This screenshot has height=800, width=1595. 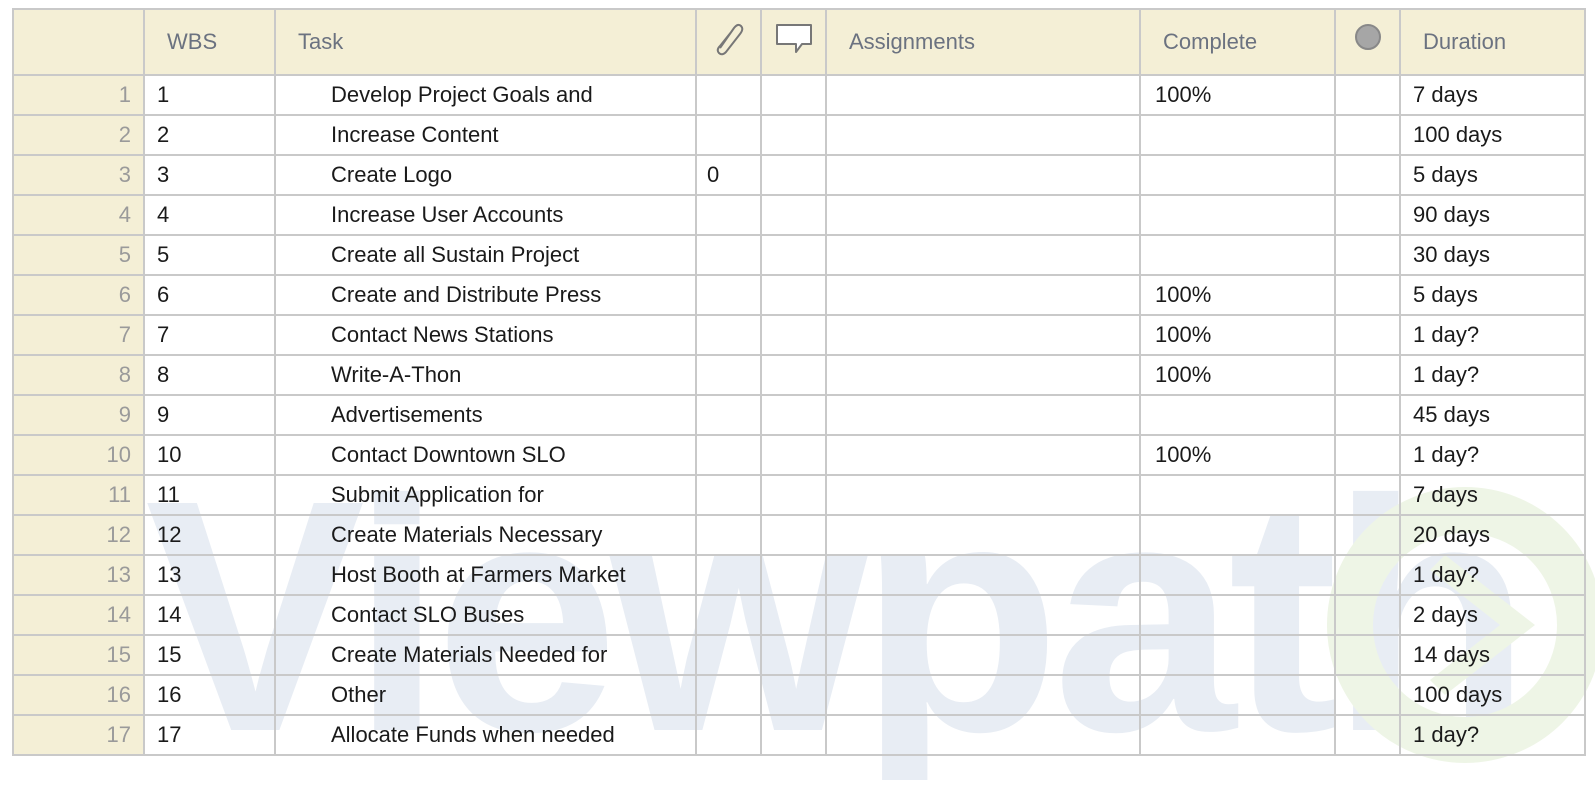 I want to click on row-number-cell: 7, so click(x=78, y=335).